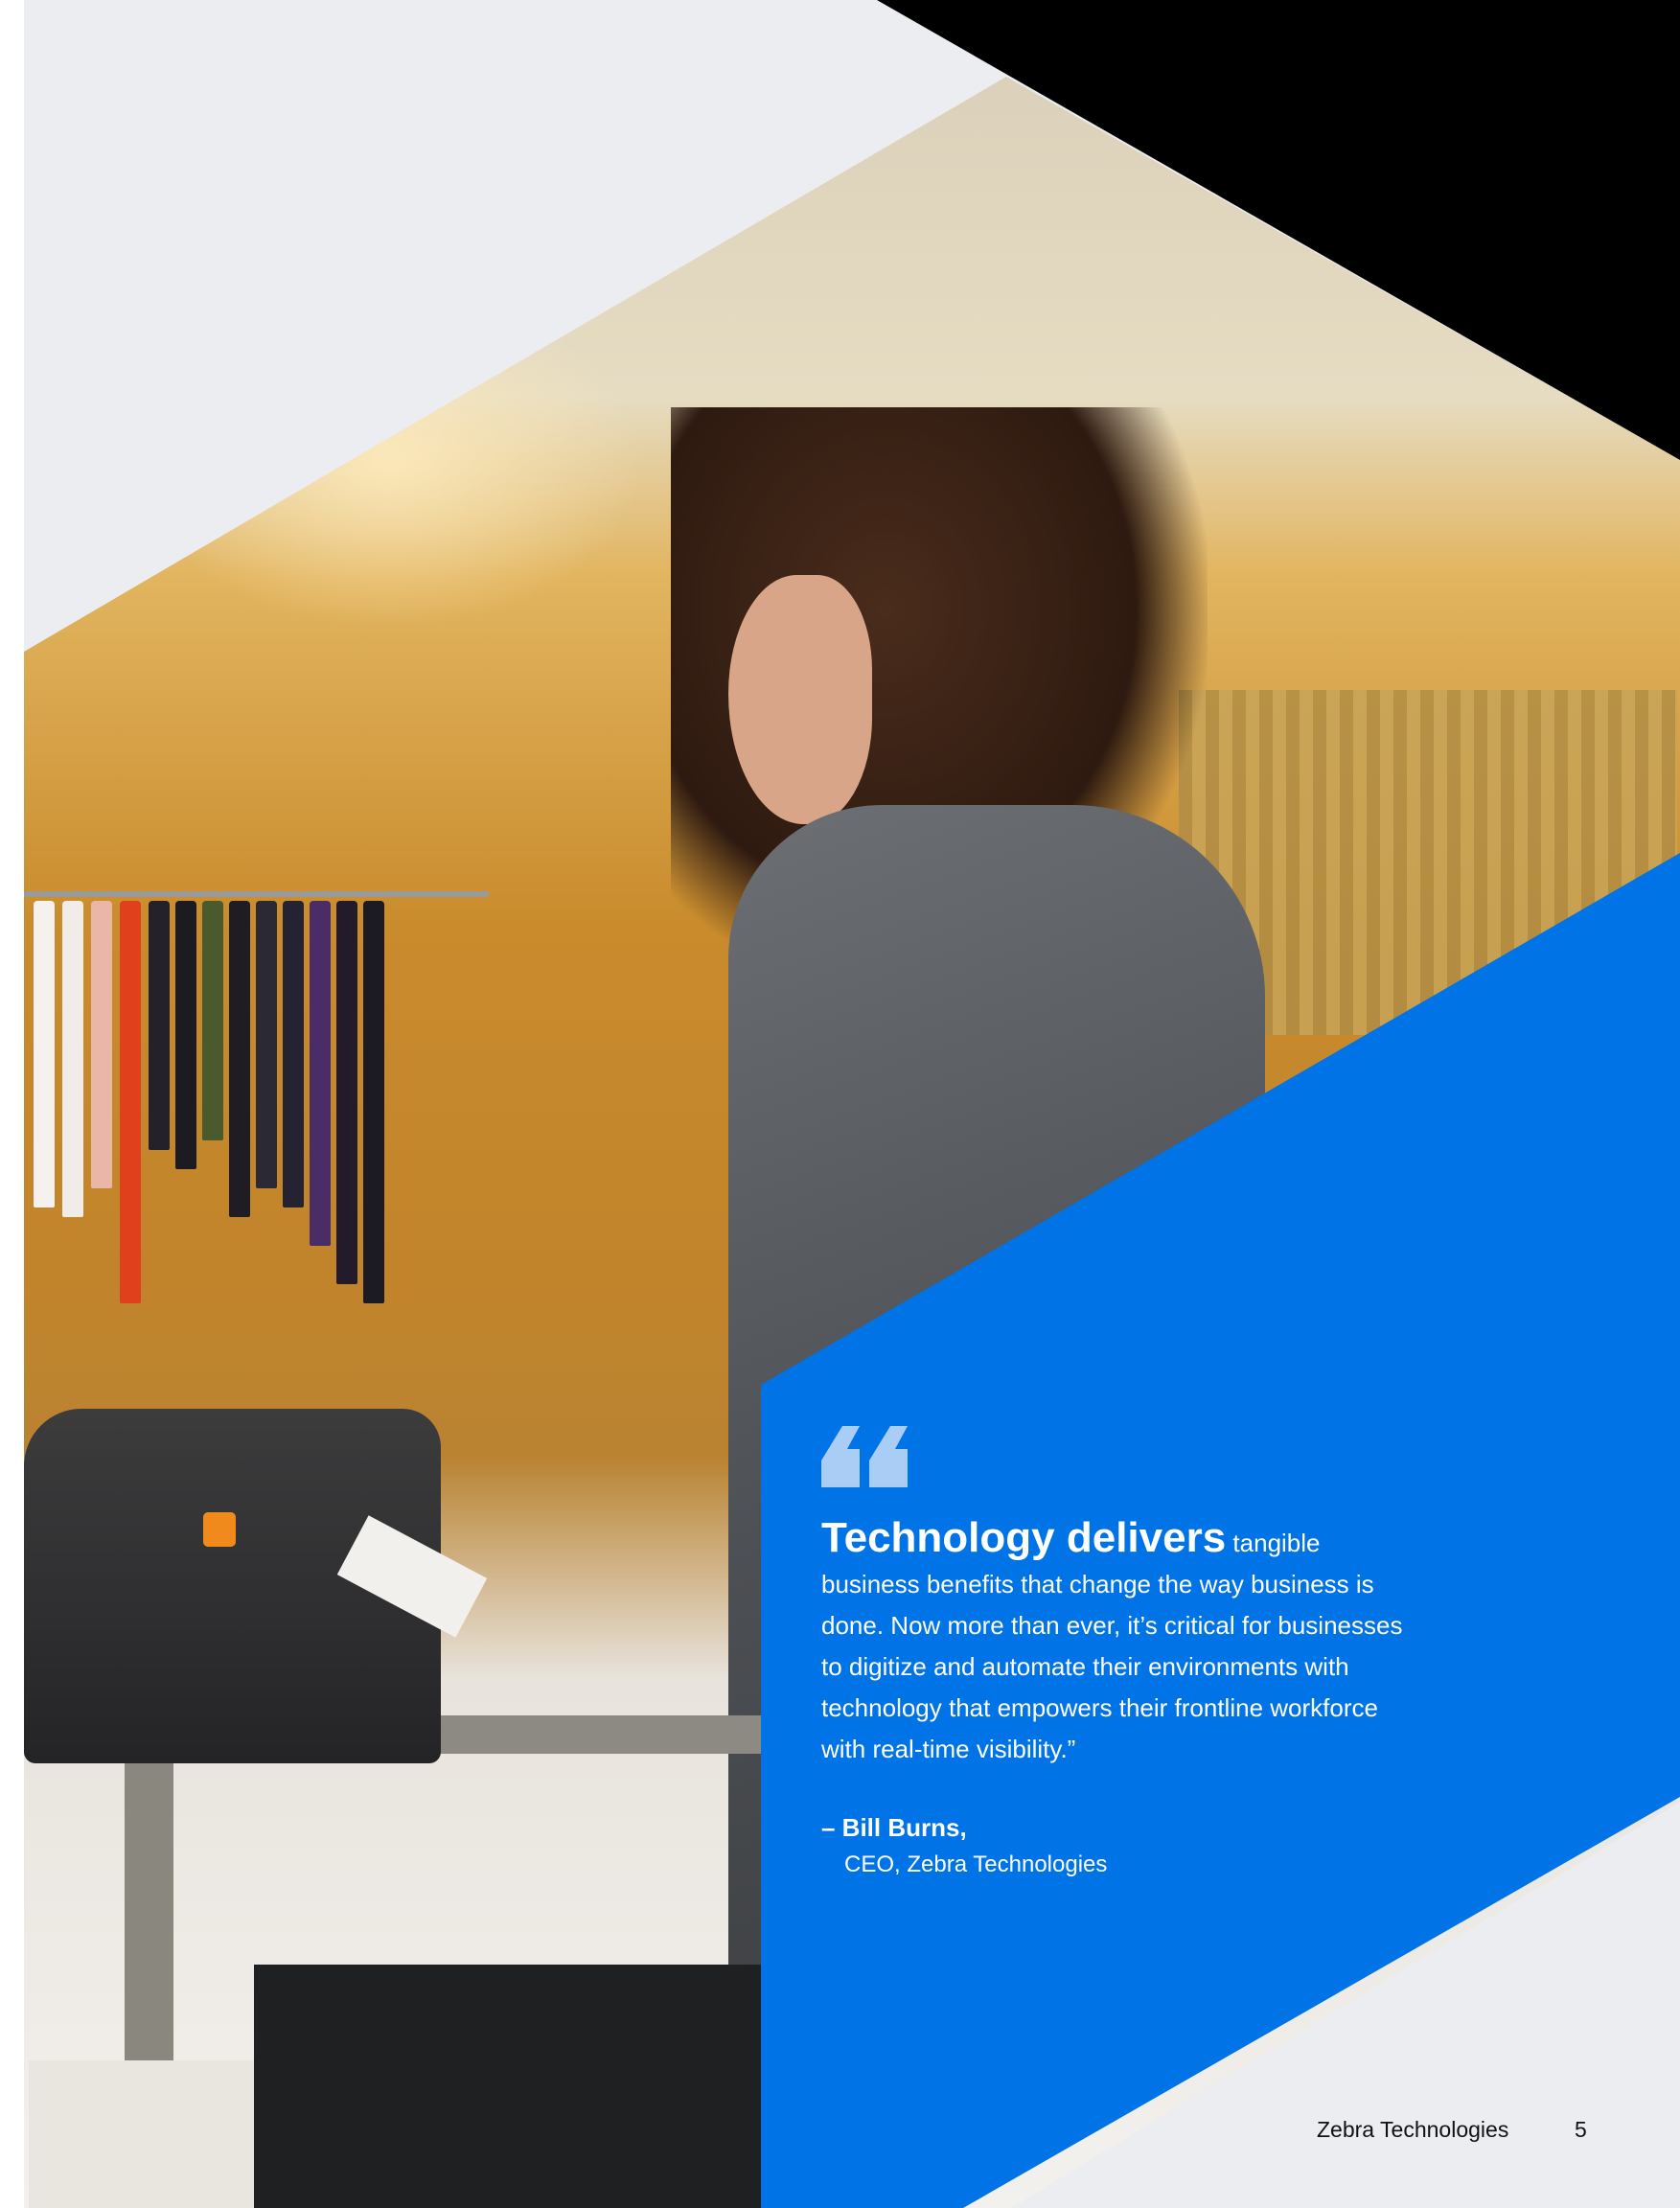 This screenshot has width=1680, height=2208. What do you see at coordinates (508, 2087) in the screenshot?
I see `black-box` at bounding box center [508, 2087].